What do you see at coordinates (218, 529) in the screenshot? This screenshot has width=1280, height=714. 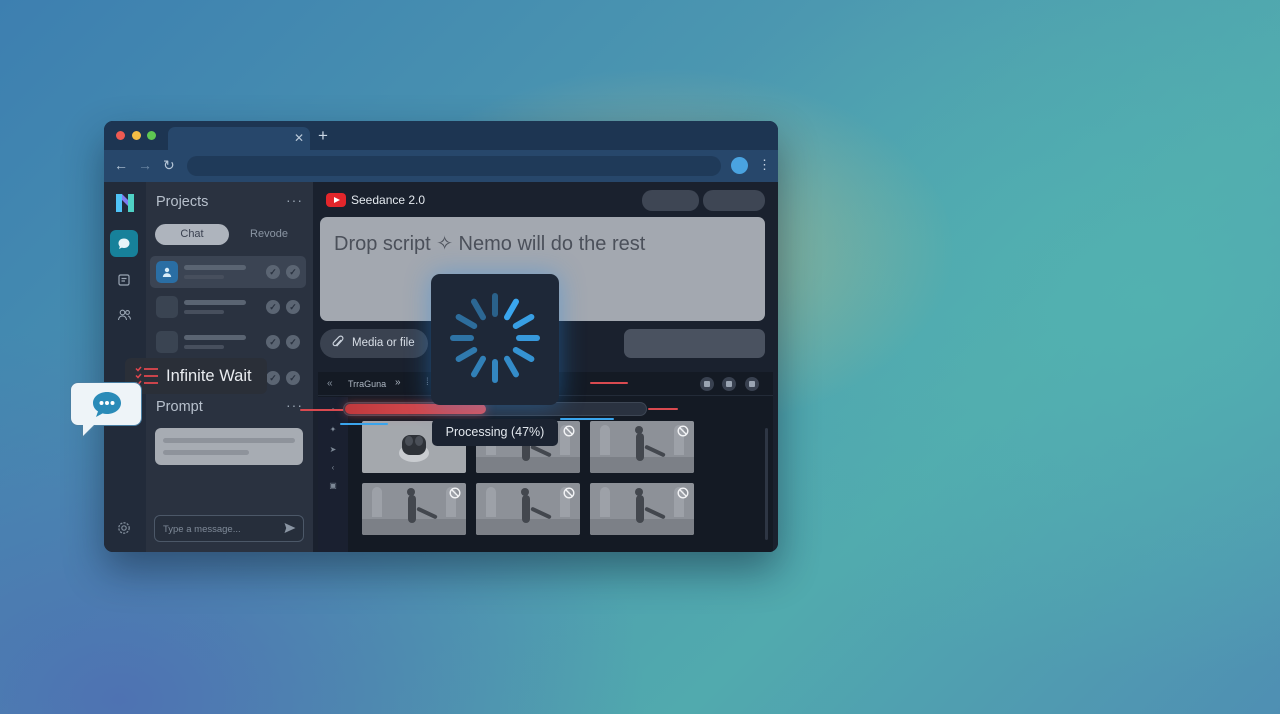 I see `message-input` at bounding box center [218, 529].